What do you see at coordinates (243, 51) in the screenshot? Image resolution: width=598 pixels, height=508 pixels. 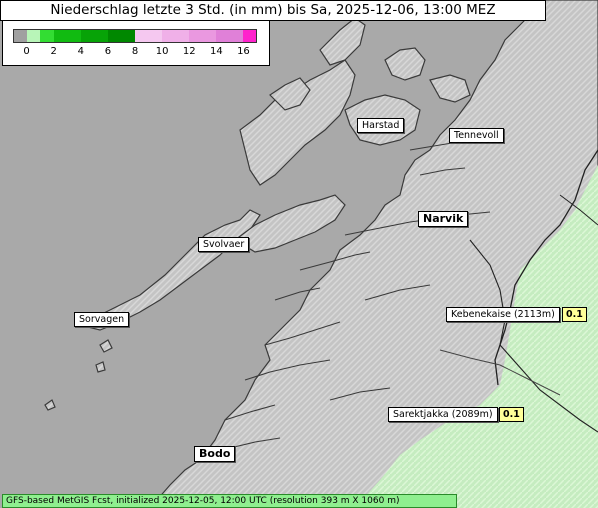 I see `legend-tick-label: 16` at bounding box center [243, 51].